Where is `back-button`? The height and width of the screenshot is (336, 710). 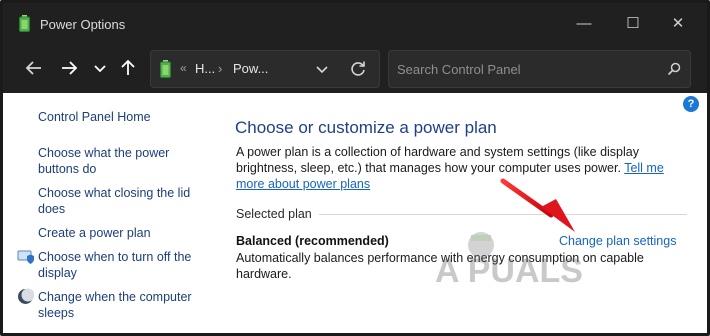
back-button is located at coordinates (34, 68).